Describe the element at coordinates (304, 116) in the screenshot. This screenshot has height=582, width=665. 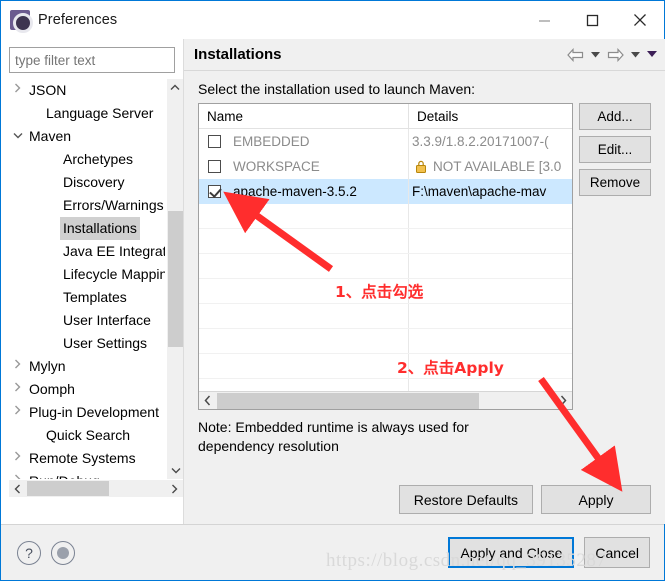
I see `column-header-name: Name` at that location.